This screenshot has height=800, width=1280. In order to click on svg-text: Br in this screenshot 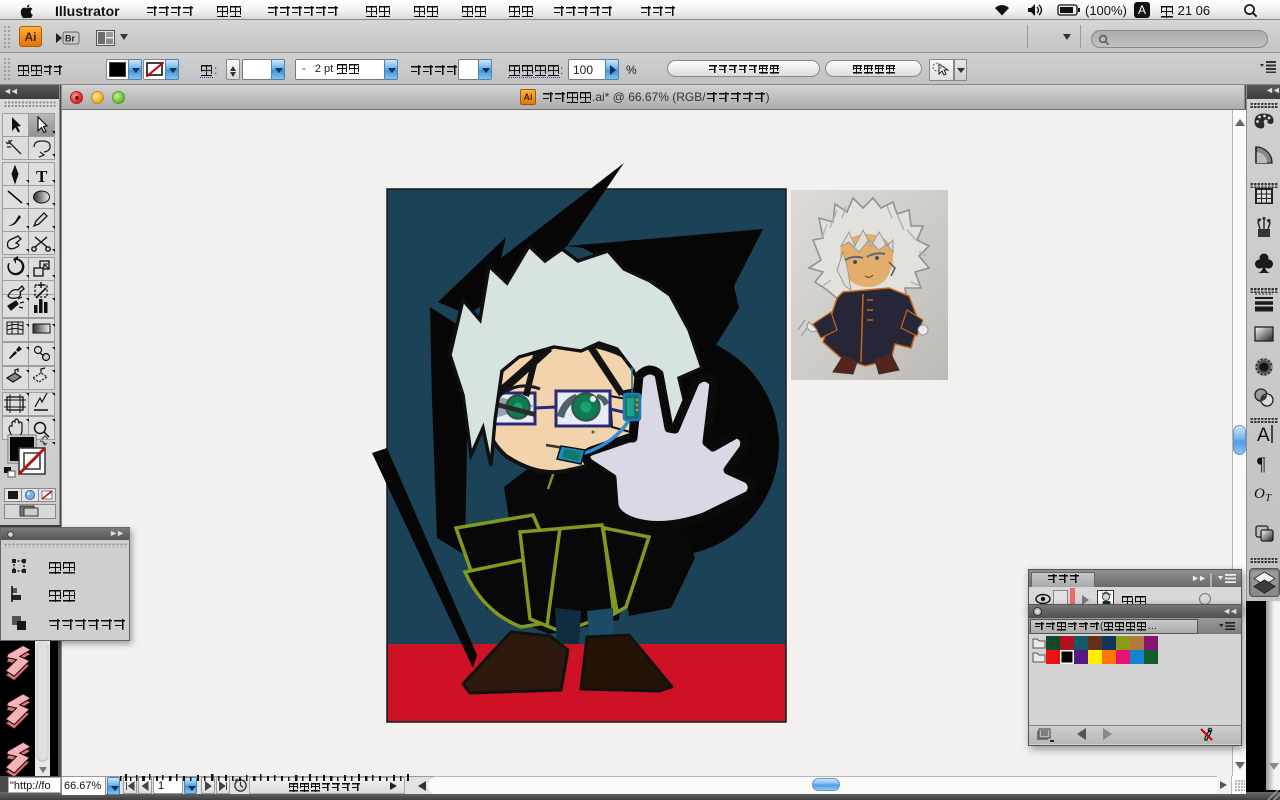, I will do `click(70, 39)`.